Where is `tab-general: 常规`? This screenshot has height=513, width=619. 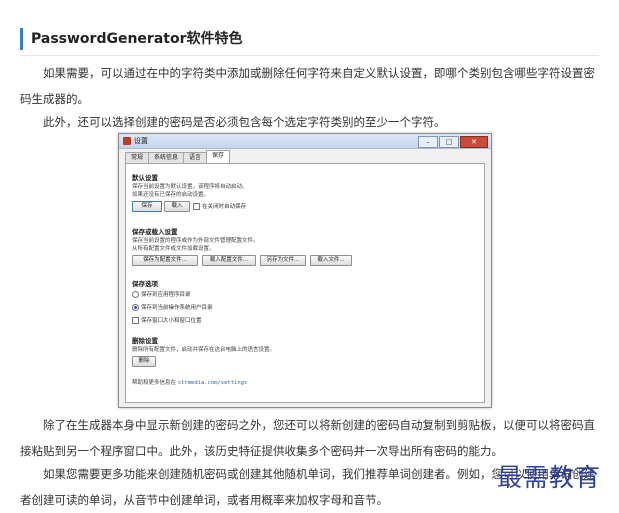 tab-general: 常规 is located at coordinates (137, 157).